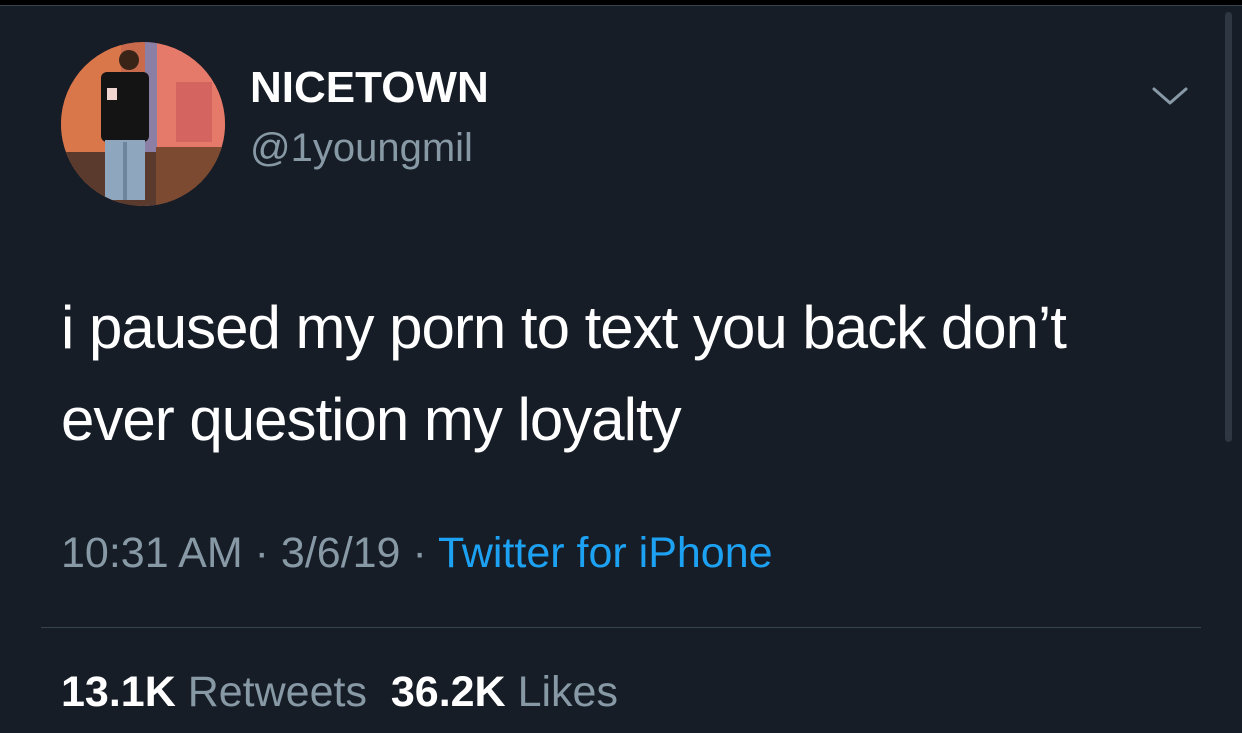  I want to click on user-handle: @1youngmil, so click(361, 148).